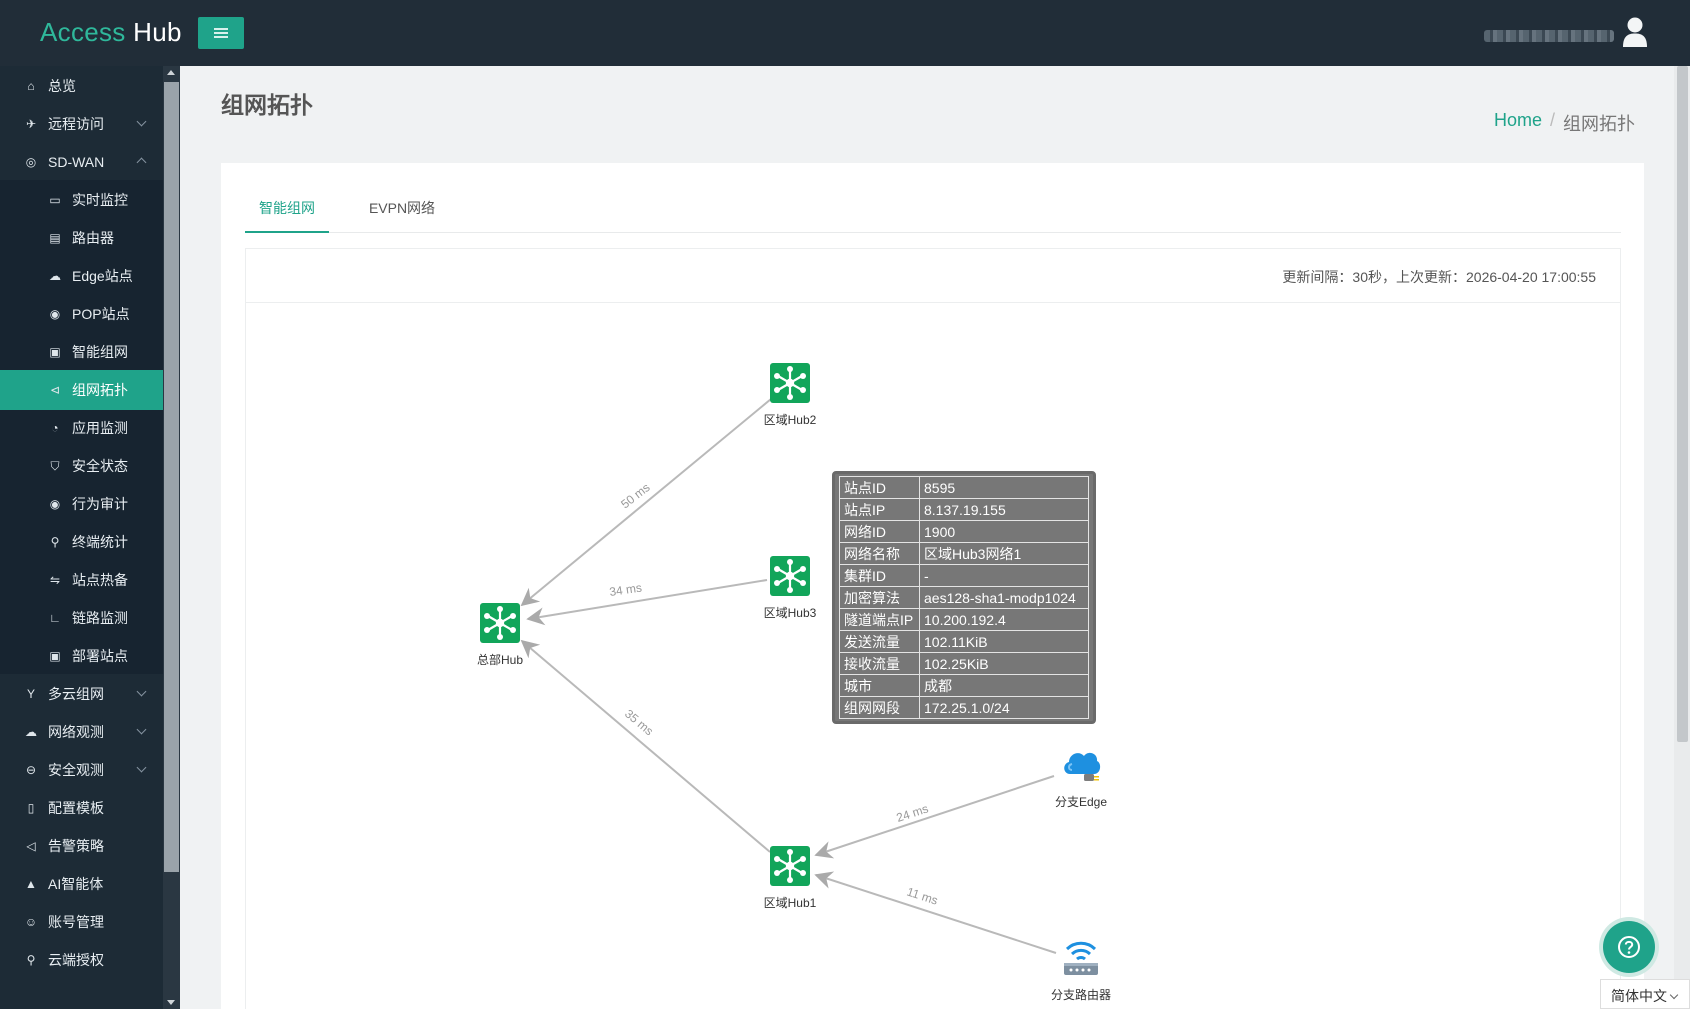 Image resolution: width=1690 pixels, height=1009 pixels. What do you see at coordinates (1549, 36) in the screenshot?
I see `username-label` at bounding box center [1549, 36].